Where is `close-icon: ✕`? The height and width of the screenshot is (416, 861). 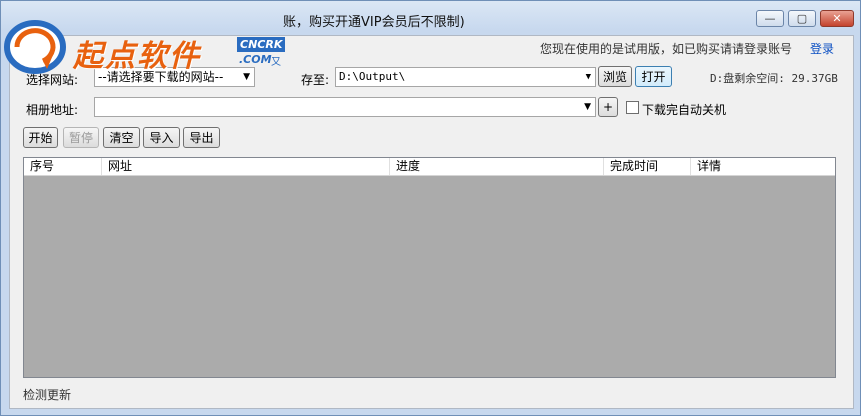
close-icon: ✕ is located at coordinates (837, 18).